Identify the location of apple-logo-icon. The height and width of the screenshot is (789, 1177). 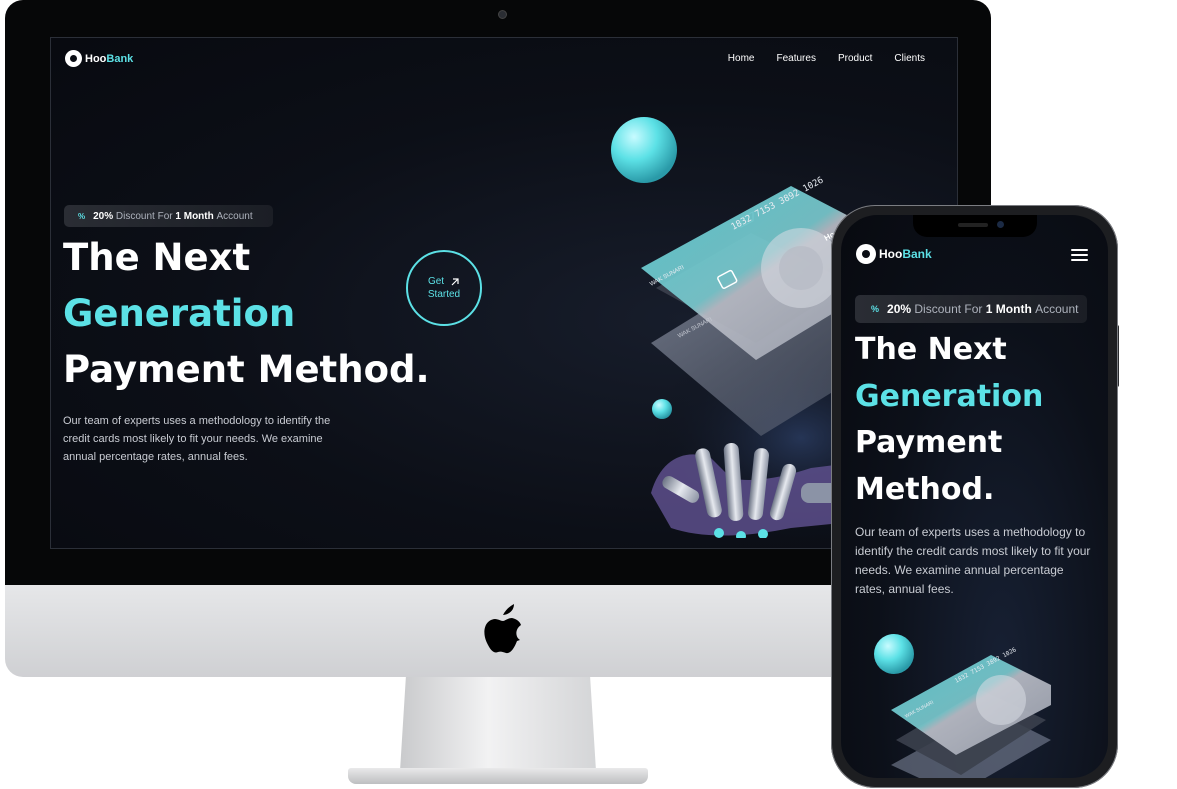
(502, 629).